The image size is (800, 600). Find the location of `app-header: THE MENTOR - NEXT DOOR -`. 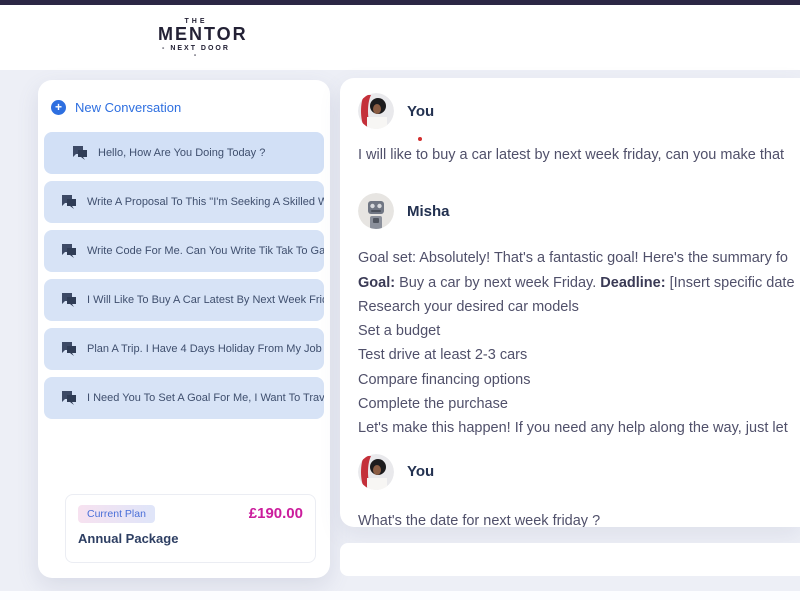

app-header: THE MENTOR - NEXT DOOR - is located at coordinates (400, 37).